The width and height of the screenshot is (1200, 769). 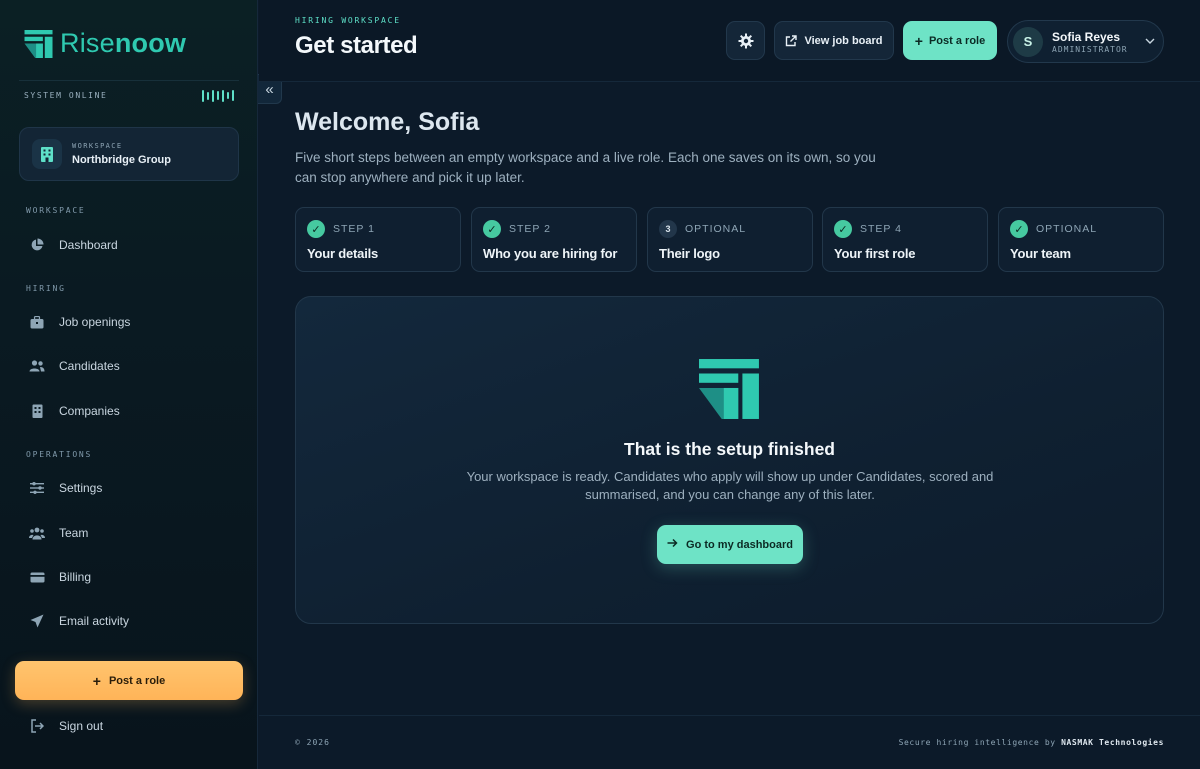 I want to click on step-card-5: ✓ OPTIONAL Your team, so click(x=1081, y=239).